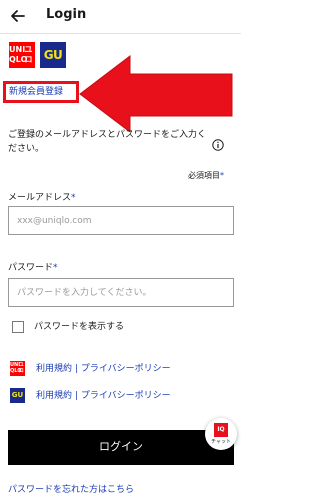 This screenshot has height=500, width=320. What do you see at coordinates (71, 490) in the screenshot?
I see `forgot-password-link: パスワードを忘れた方はこちら` at bounding box center [71, 490].